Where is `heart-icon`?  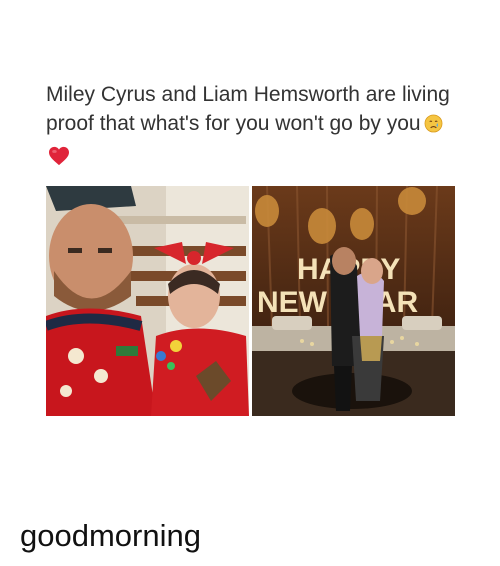
heart-icon is located at coordinates (59, 156).